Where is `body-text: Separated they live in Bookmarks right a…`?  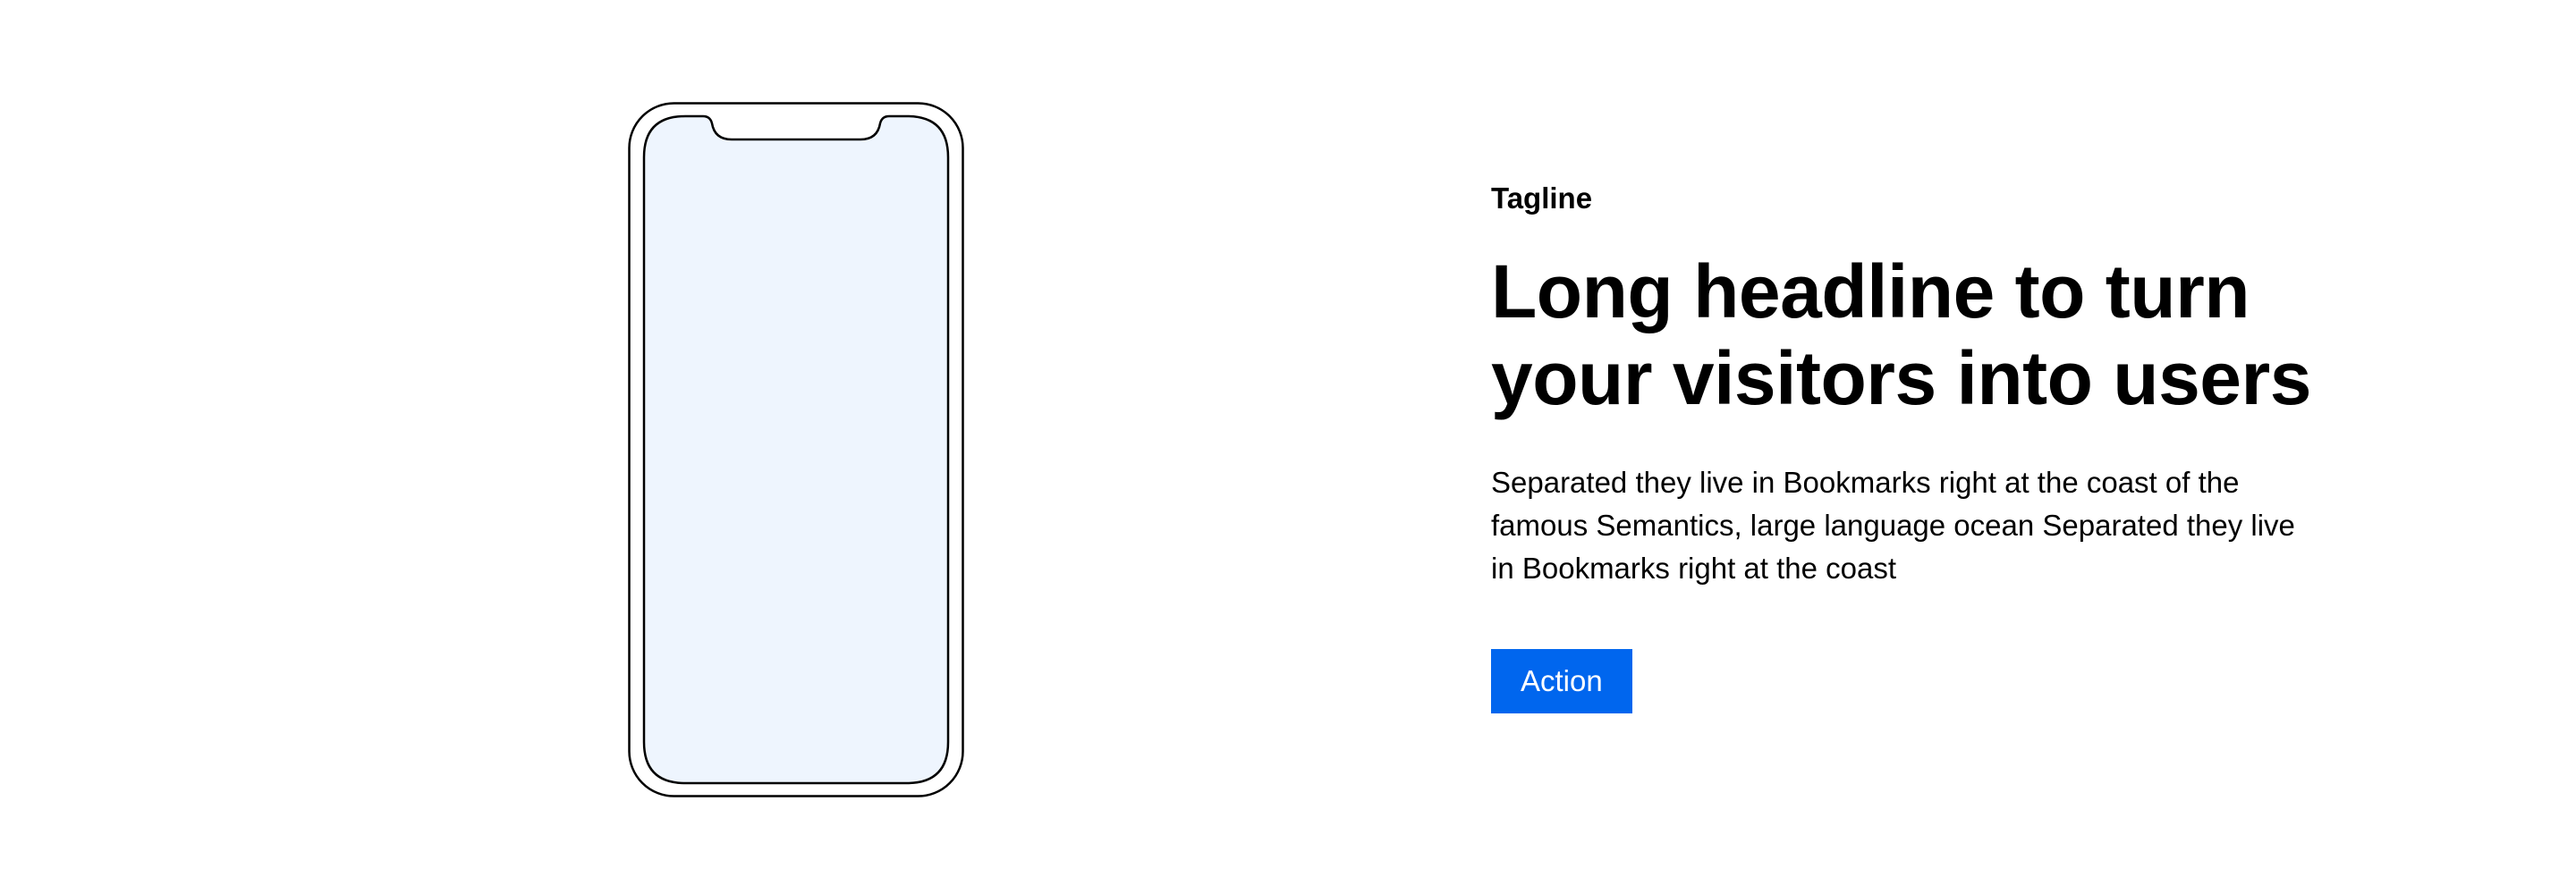
body-text: Separated they live in Bookmarks right a… is located at coordinates (1893, 526).